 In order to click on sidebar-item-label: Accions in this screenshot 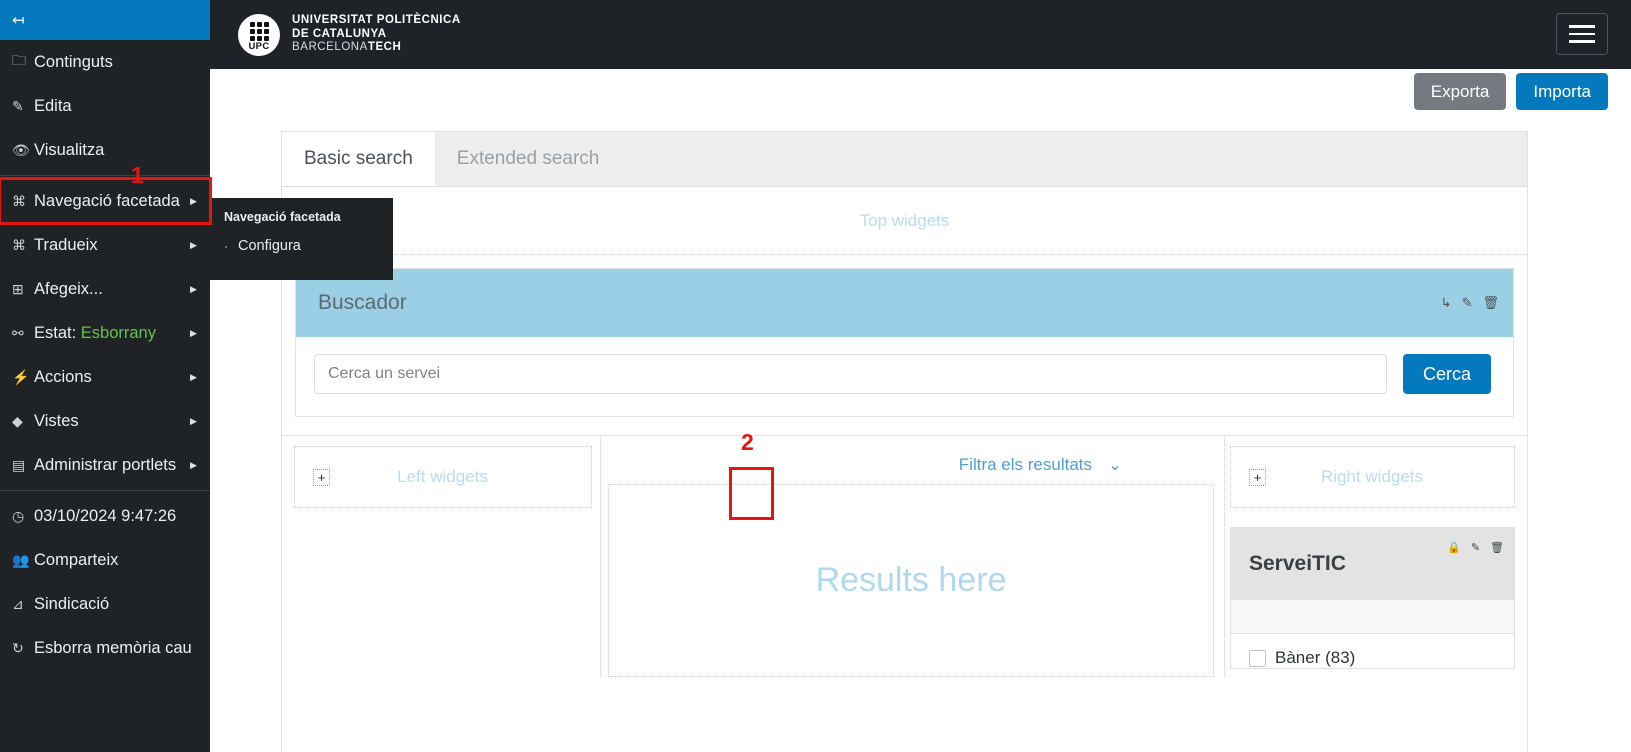, I will do `click(63, 376)`.